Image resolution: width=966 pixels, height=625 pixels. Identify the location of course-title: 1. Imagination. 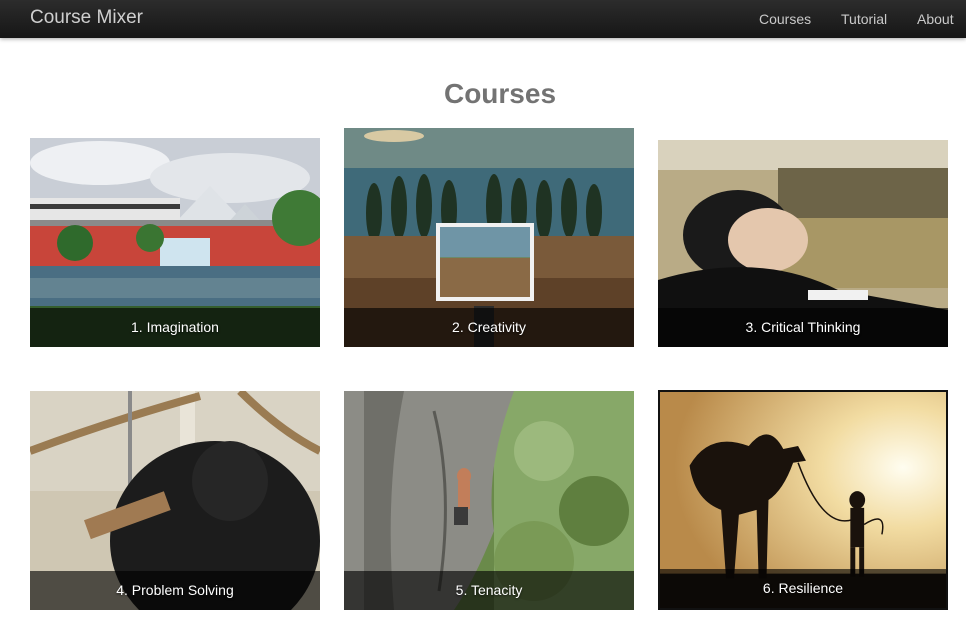
(175, 327).